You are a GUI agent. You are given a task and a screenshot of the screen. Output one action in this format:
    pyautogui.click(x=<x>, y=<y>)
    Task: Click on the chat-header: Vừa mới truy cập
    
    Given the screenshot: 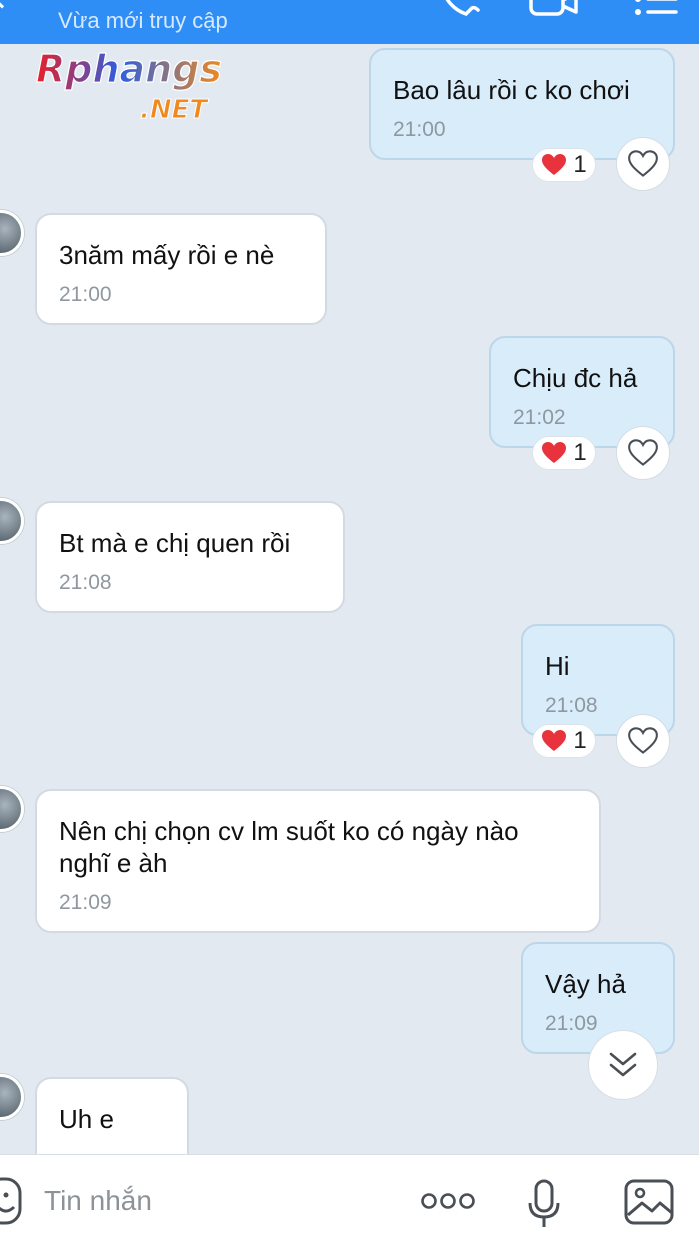 What is the action you would take?
    pyautogui.click(x=349, y=22)
    